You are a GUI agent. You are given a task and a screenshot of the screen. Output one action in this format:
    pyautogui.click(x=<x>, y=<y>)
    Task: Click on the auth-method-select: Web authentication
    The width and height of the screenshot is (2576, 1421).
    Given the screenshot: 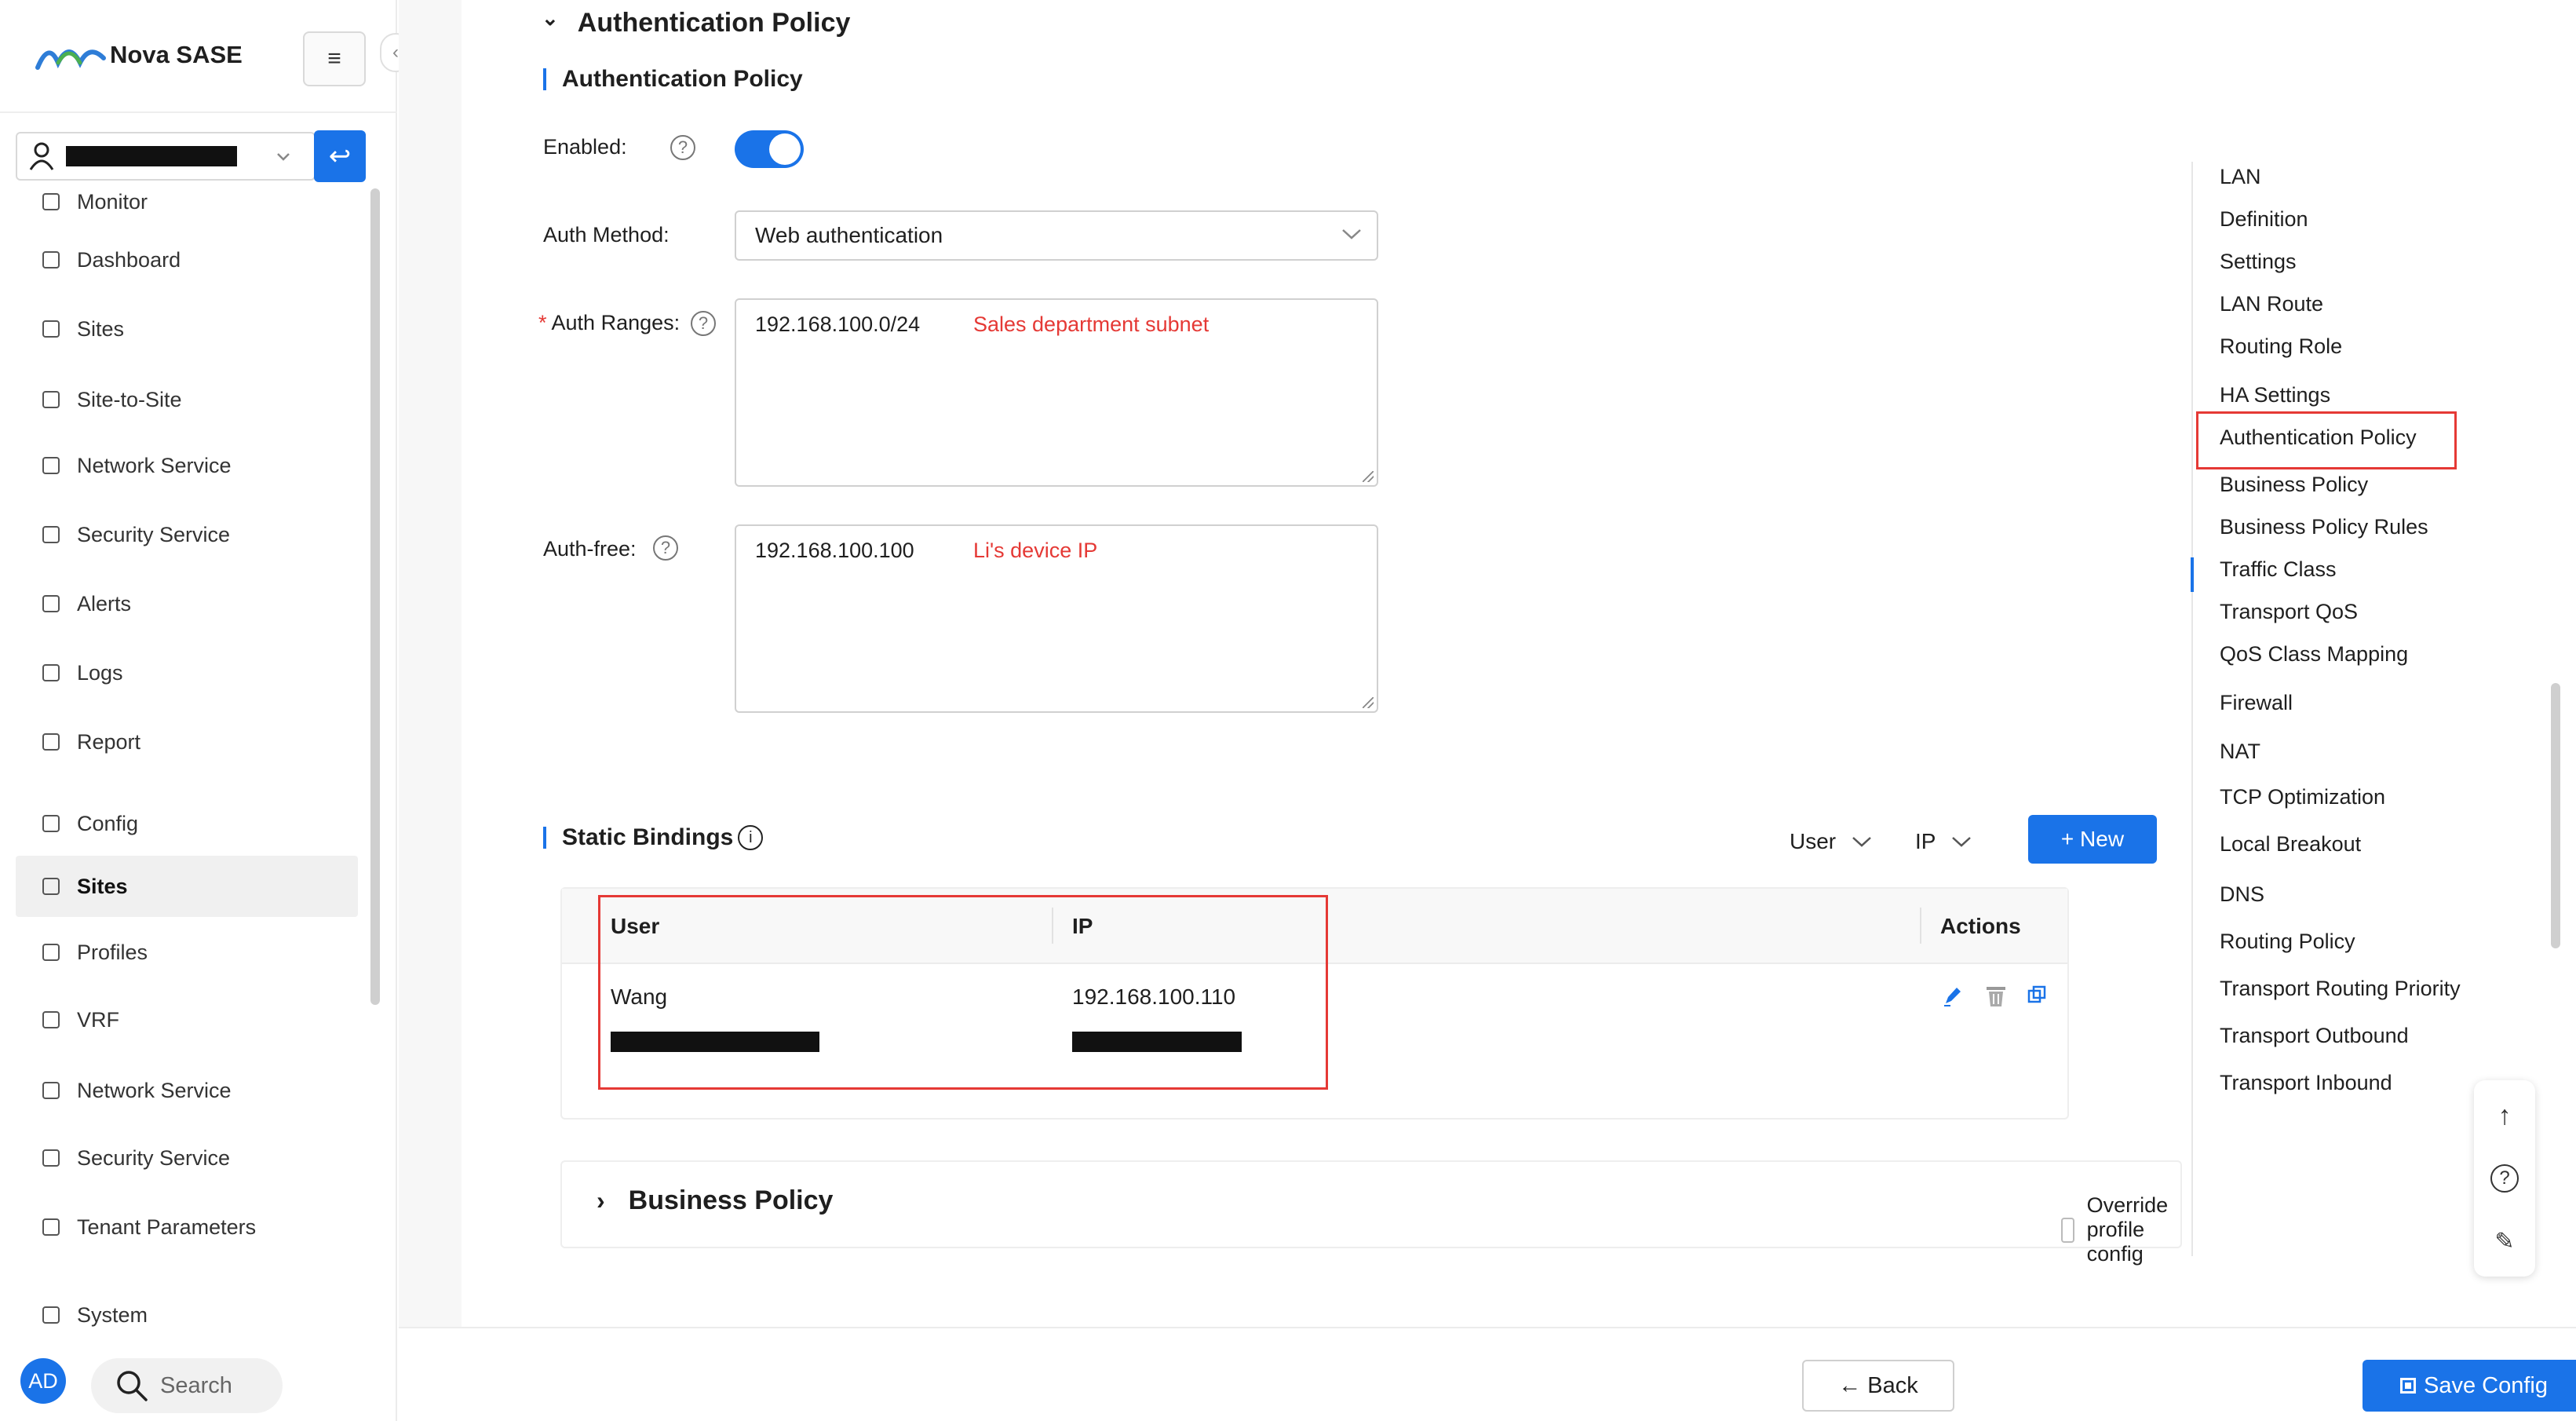 What is the action you would take?
    pyautogui.click(x=1056, y=235)
    